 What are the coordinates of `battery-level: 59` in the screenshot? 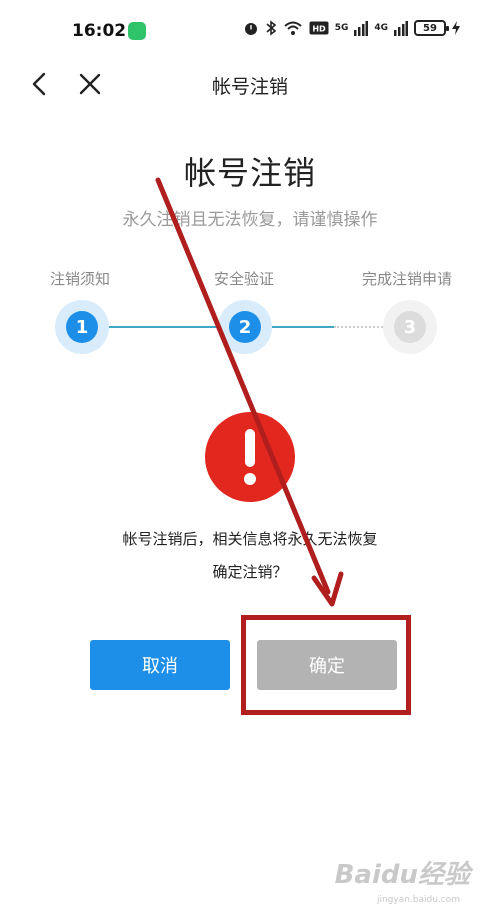 It's located at (430, 28).